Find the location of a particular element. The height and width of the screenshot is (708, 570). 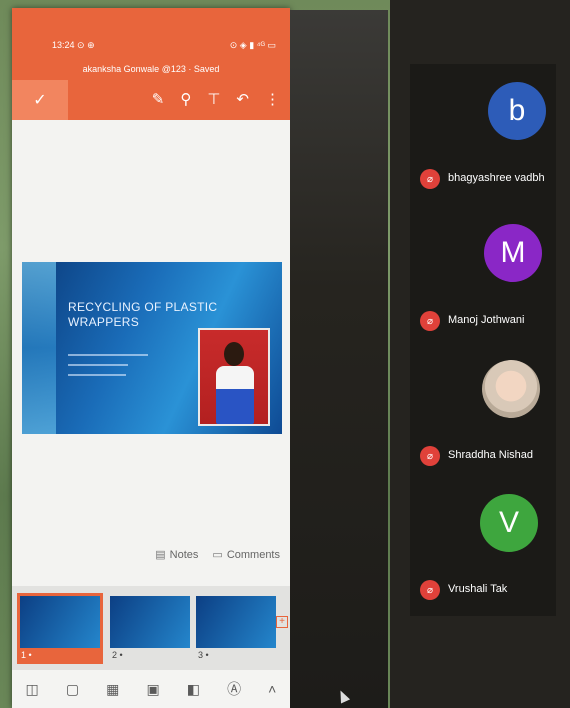

avatar: V is located at coordinates (509, 523).